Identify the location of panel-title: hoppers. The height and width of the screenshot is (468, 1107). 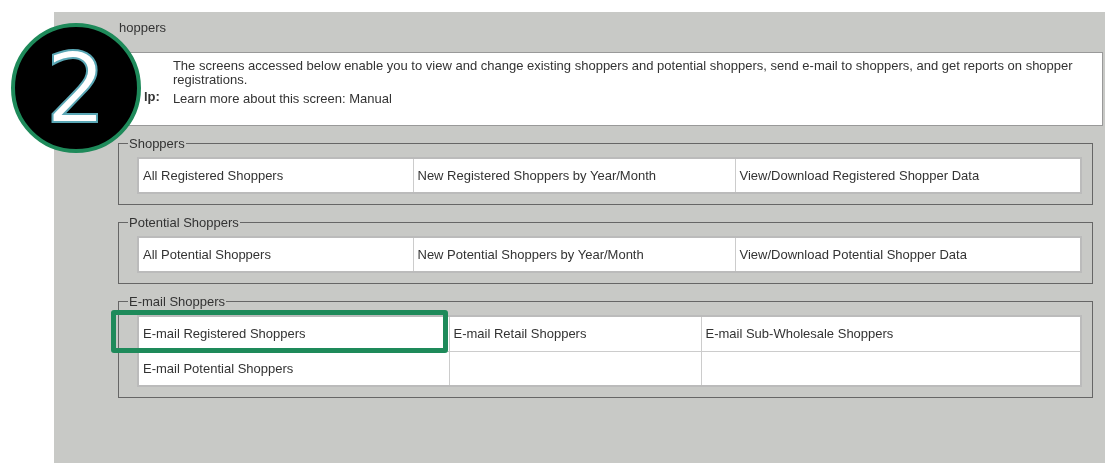
(143, 28).